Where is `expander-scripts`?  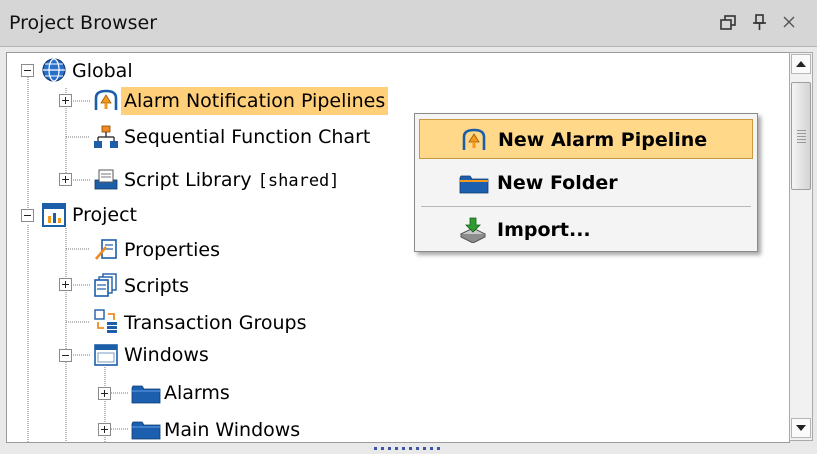 expander-scripts is located at coordinates (65, 284).